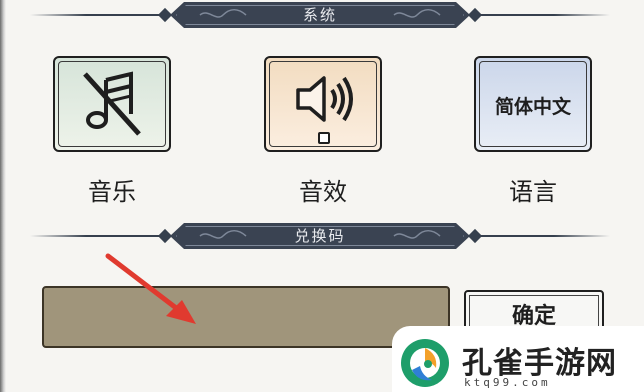  I want to click on peacock-logo-icon, so click(425, 363).